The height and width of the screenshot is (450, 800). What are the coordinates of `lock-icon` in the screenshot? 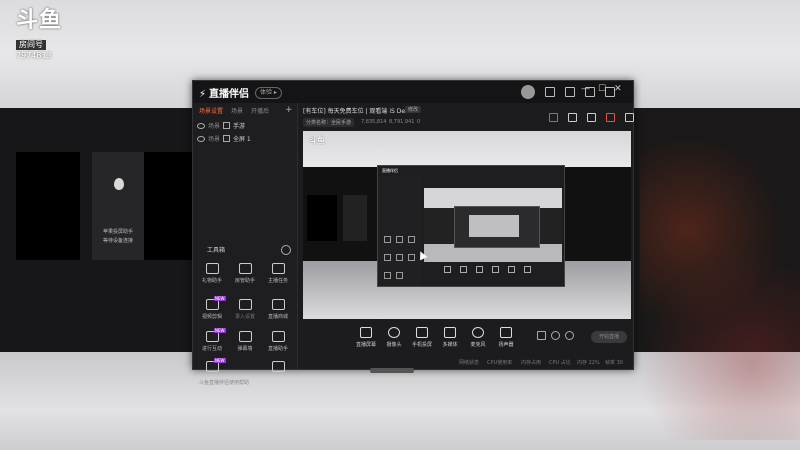 It's located at (572, 117).